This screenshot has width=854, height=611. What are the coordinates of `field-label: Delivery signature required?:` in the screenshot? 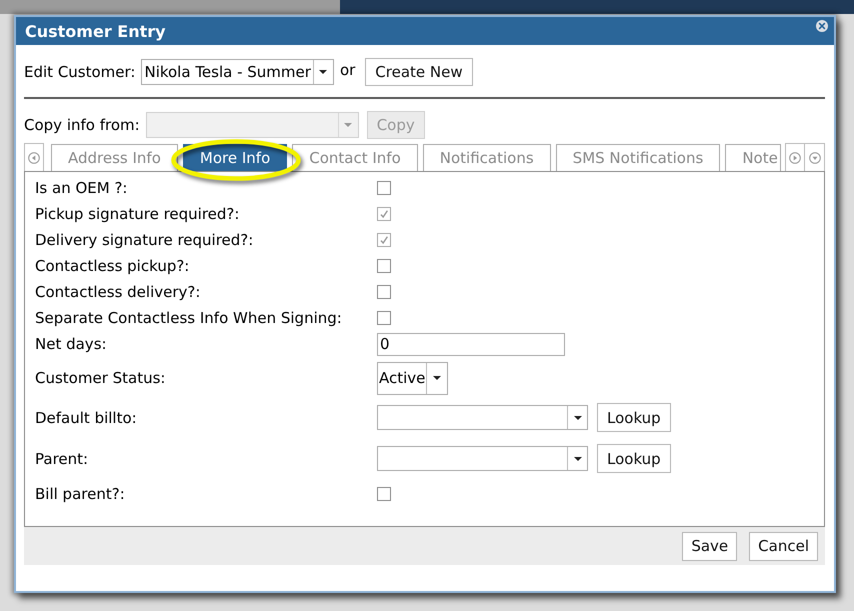 It's located at (144, 240).